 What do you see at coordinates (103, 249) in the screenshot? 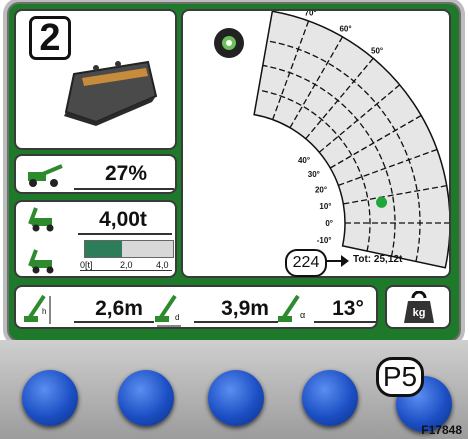
I see `load-bar-fill` at bounding box center [103, 249].